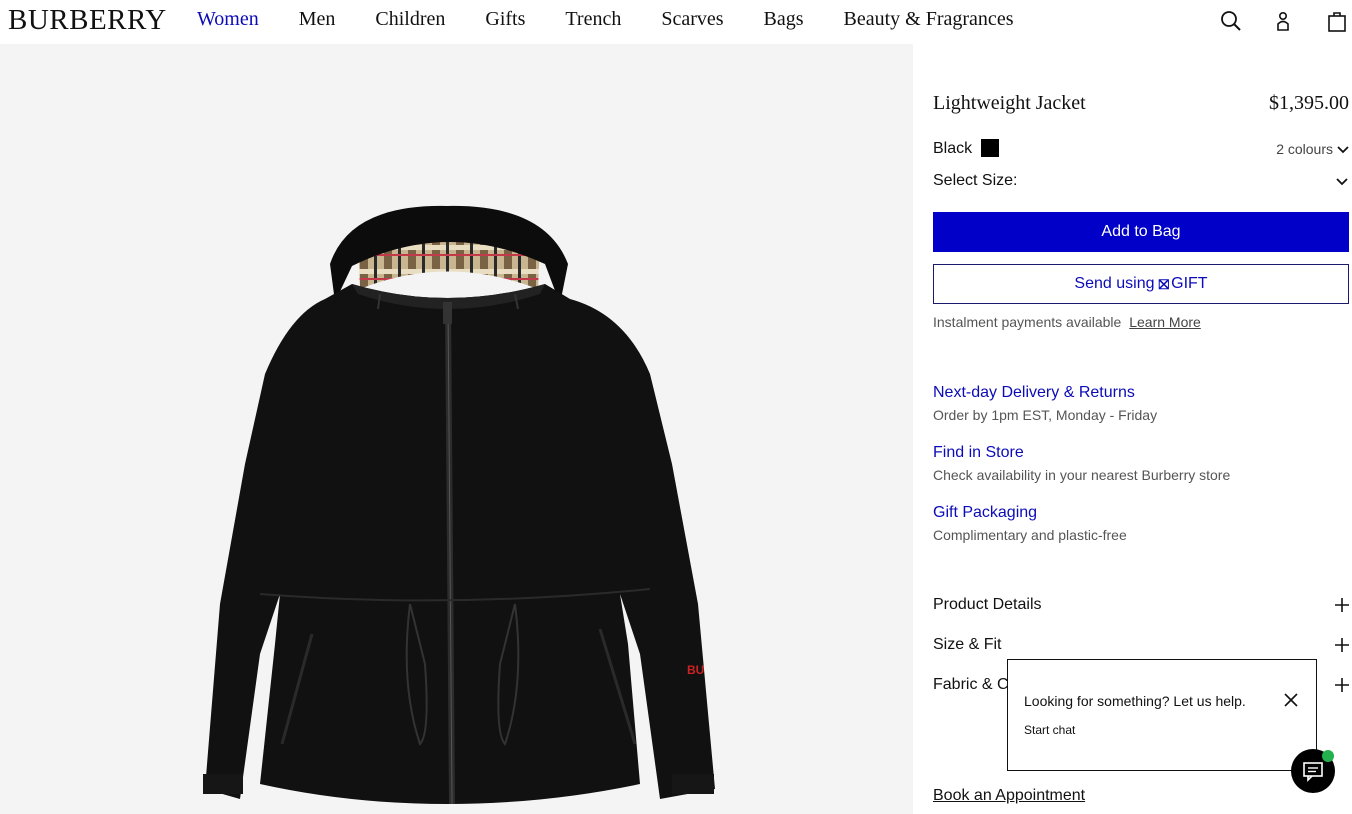 The image size is (1352, 814). I want to click on search-icon, so click(1231, 21).